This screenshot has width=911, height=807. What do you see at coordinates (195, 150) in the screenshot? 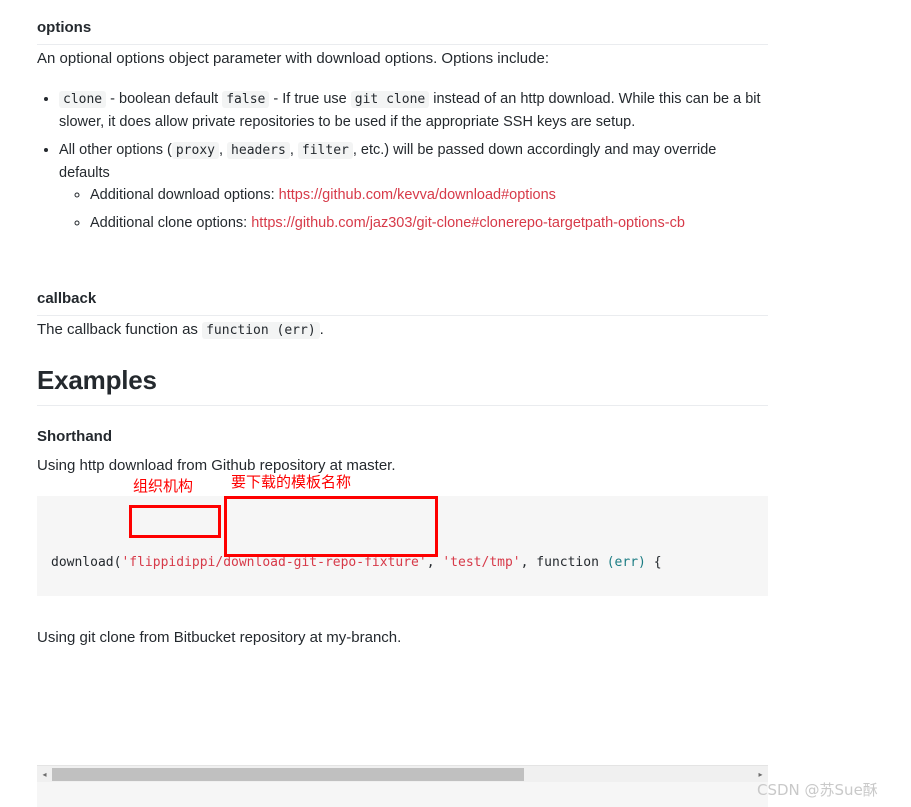
I see `inline-code: proxy` at bounding box center [195, 150].